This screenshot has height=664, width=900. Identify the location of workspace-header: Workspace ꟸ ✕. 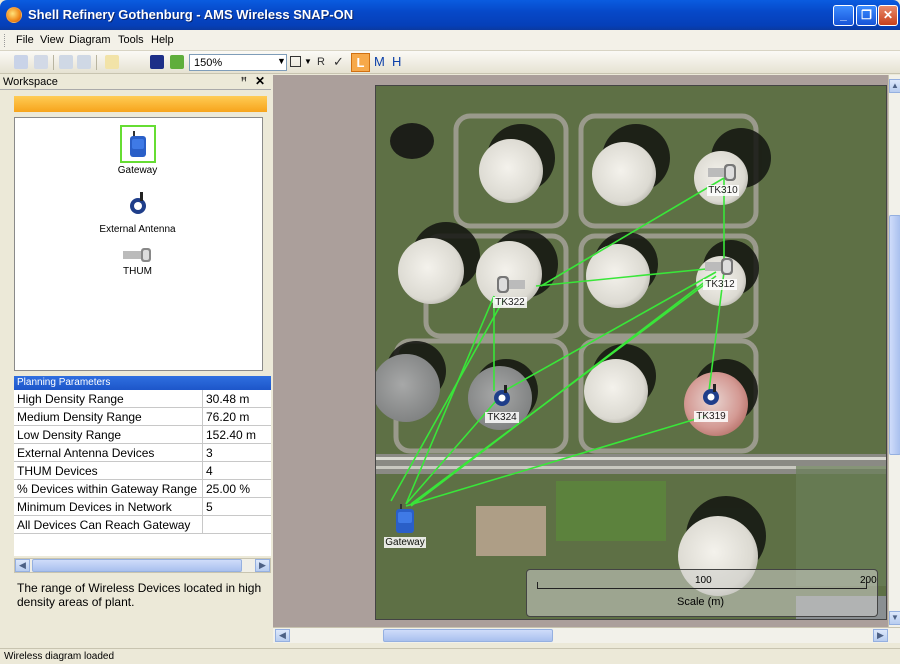
(135, 82).